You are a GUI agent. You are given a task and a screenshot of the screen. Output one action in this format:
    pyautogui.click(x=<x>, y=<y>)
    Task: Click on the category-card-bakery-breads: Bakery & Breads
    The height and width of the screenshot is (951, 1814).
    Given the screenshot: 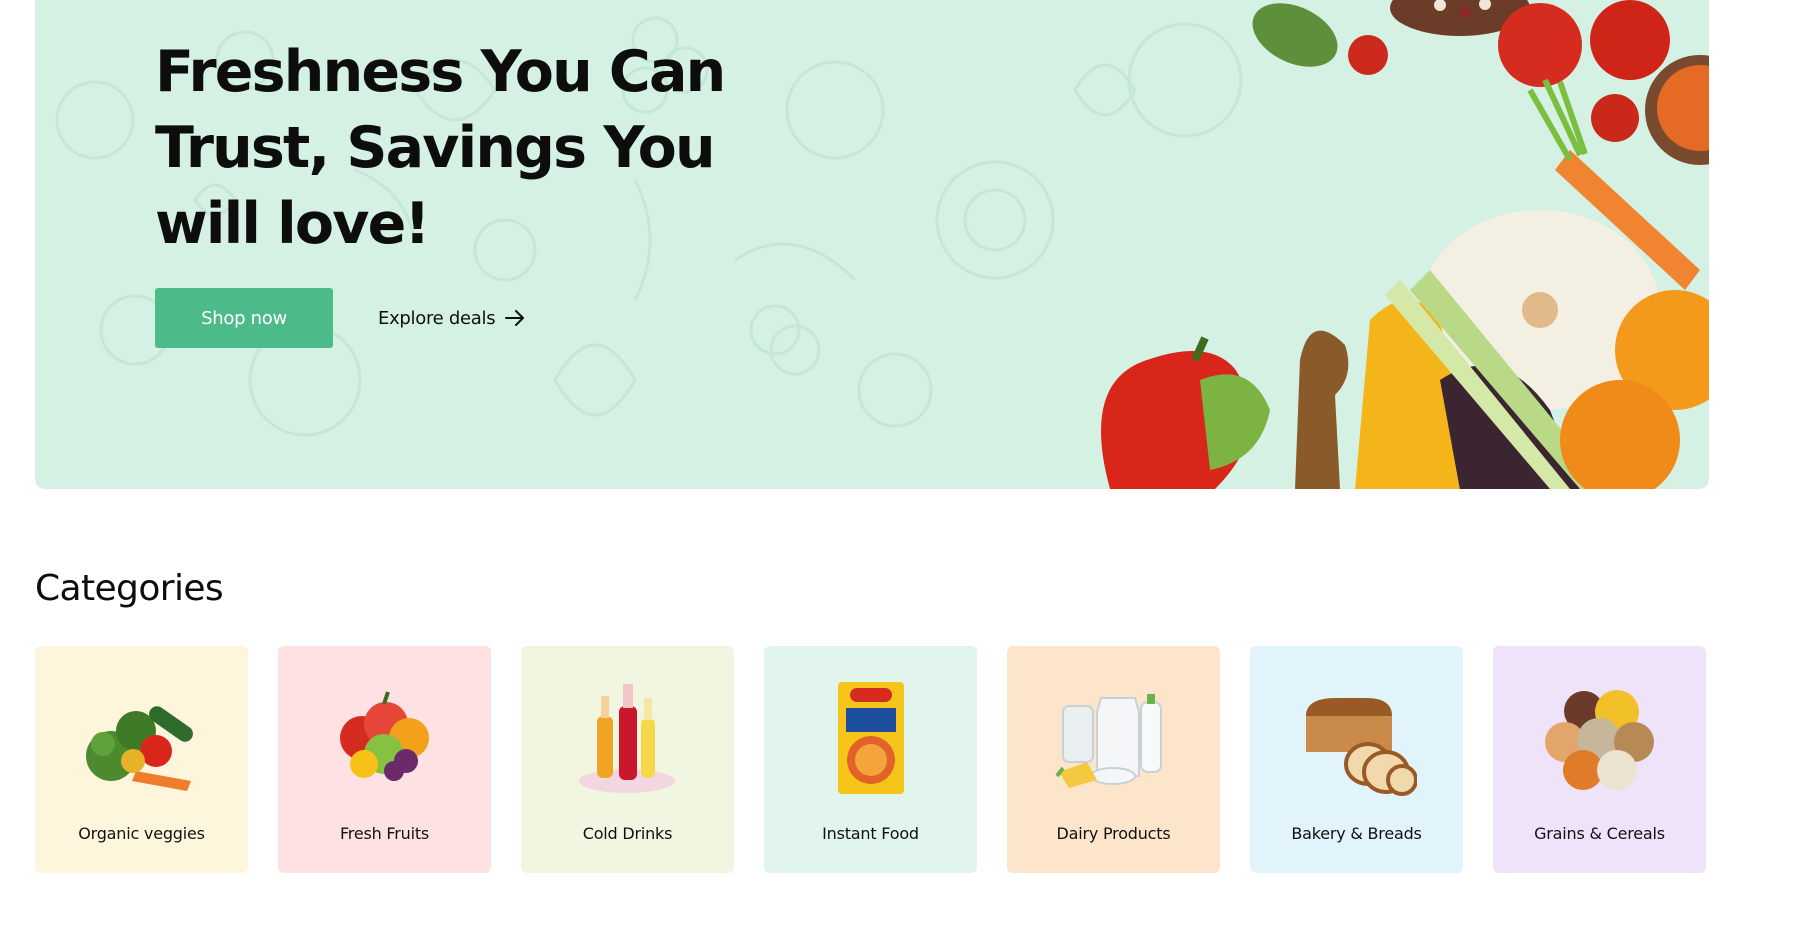 What is the action you would take?
    pyautogui.click(x=1356, y=759)
    